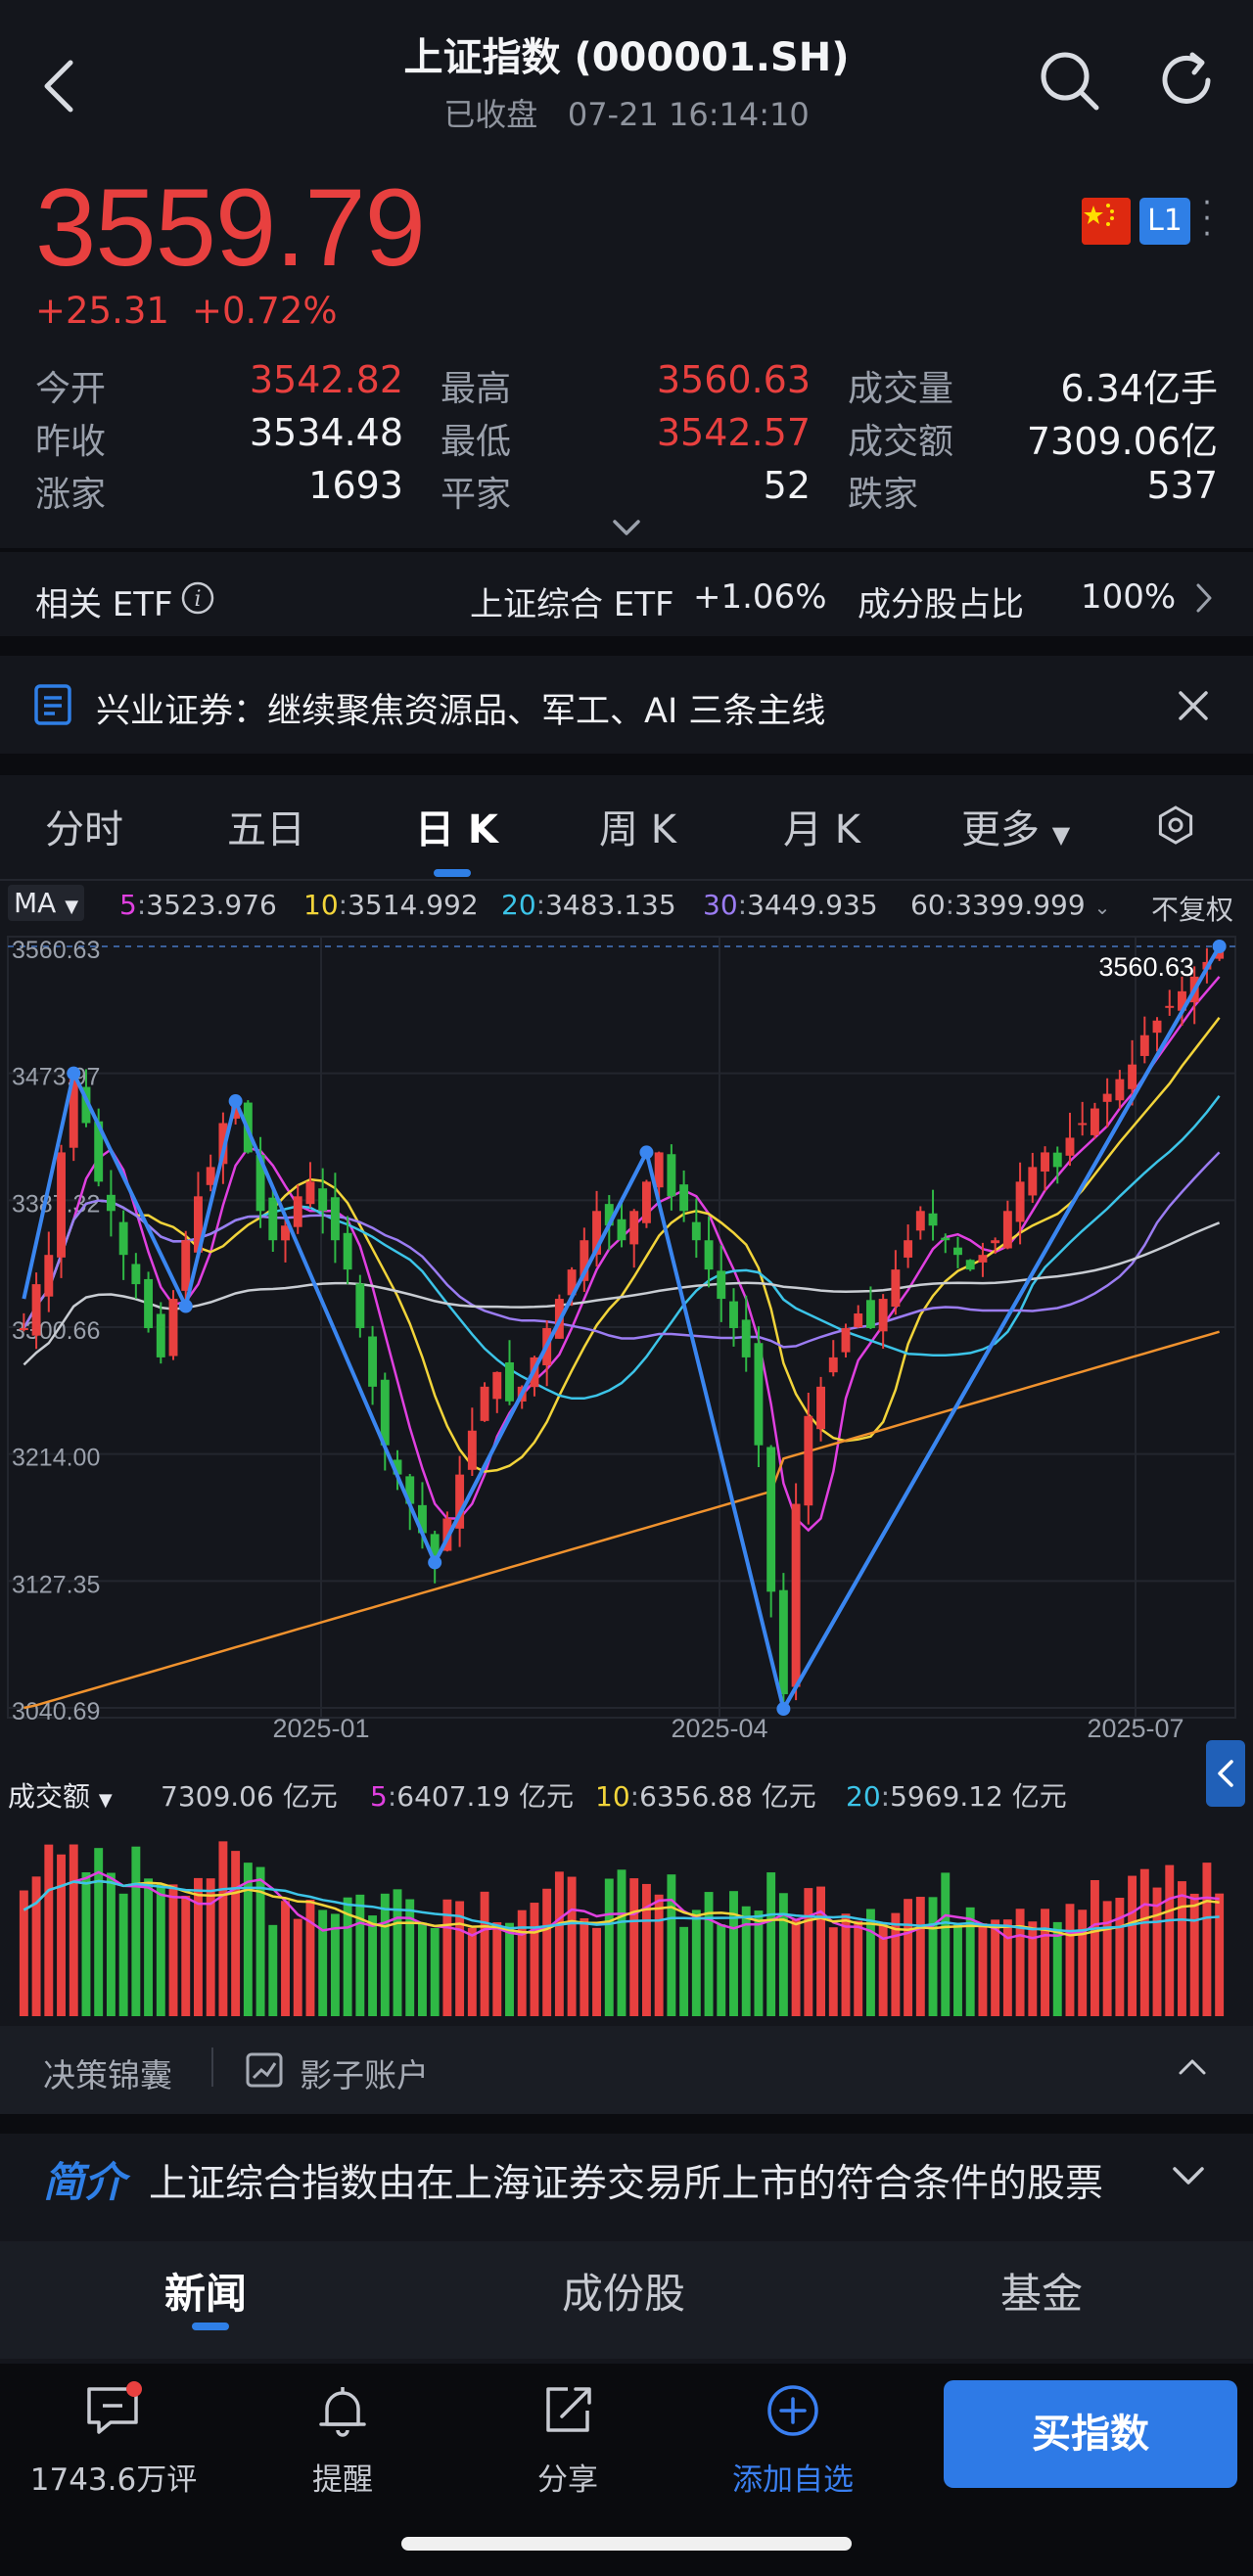 The width and height of the screenshot is (1253, 2576). I want to click on tab-monthly-k: 月 K, so click(821, 826).